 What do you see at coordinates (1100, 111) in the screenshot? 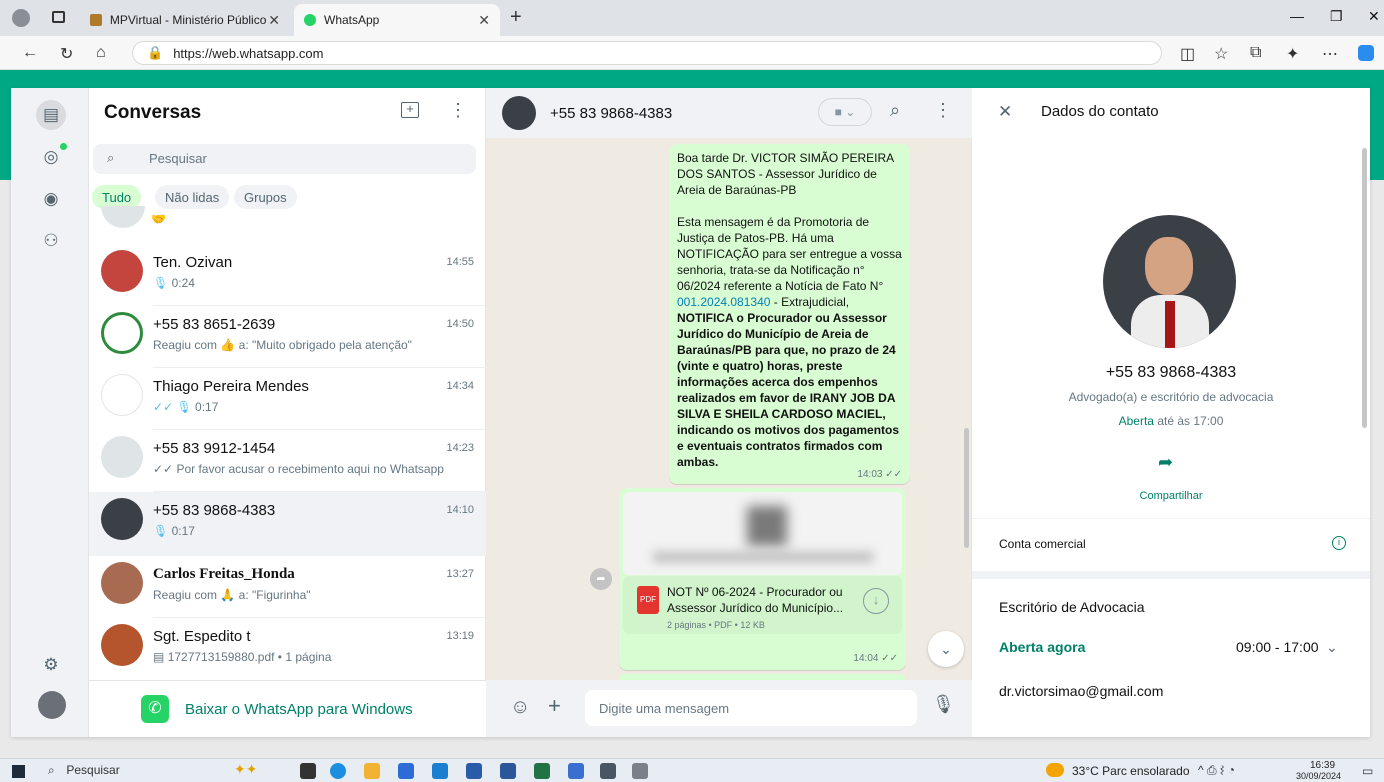
I see `contact-info-title: Dados do contato` at bounding box center [1100, 111].